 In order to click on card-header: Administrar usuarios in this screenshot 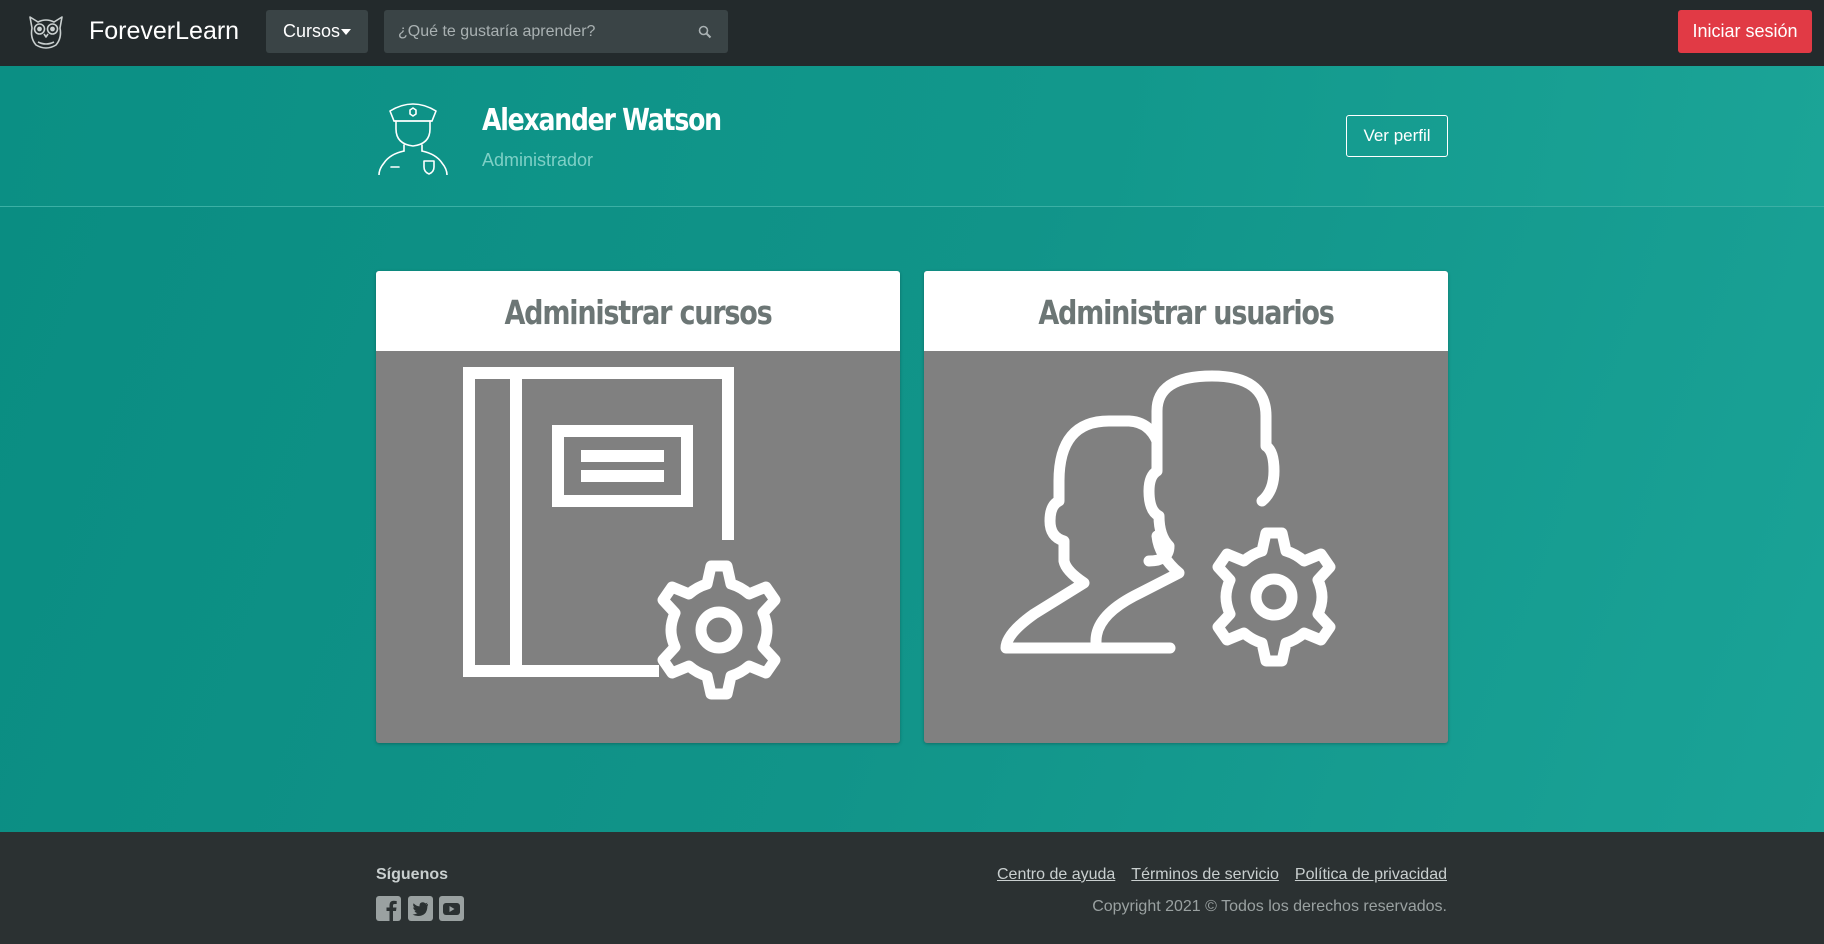, I will do `click(1186, 311)`.